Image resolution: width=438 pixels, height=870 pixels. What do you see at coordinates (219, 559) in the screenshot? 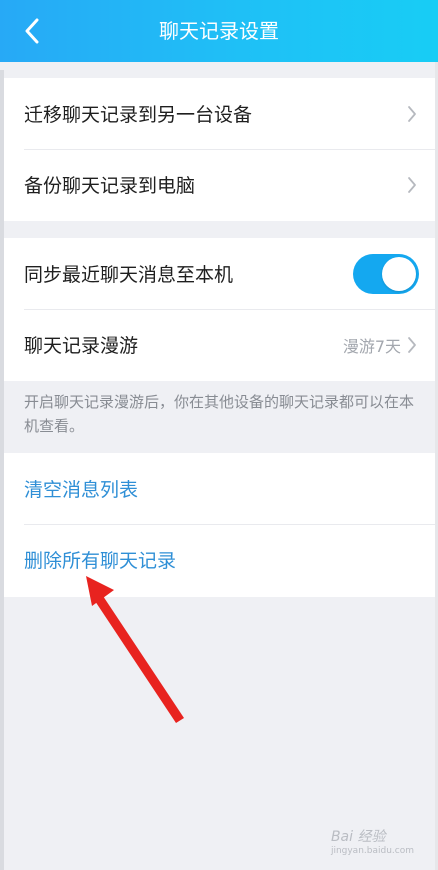
I see `delete-all-records-item: 删除所有聊天记录` at bounding box center [219, 559].